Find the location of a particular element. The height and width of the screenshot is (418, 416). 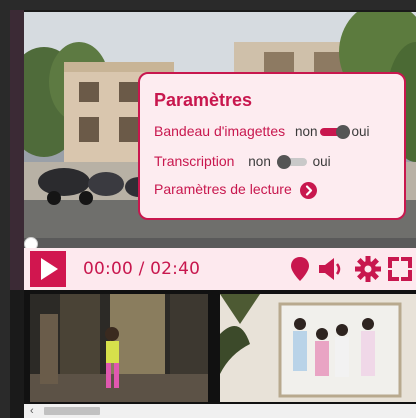

thumbnail-family-photo is located at coordinates (318, 348).